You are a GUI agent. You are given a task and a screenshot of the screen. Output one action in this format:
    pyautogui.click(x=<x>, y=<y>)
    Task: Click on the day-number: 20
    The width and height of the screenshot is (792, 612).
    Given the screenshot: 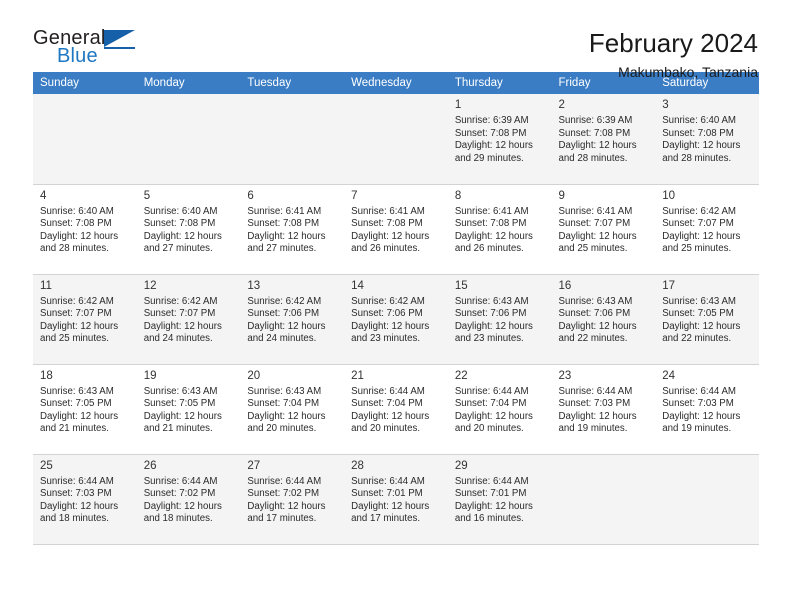 What is the action you would take?
    pyautogui.click(x=254, y=375)
    